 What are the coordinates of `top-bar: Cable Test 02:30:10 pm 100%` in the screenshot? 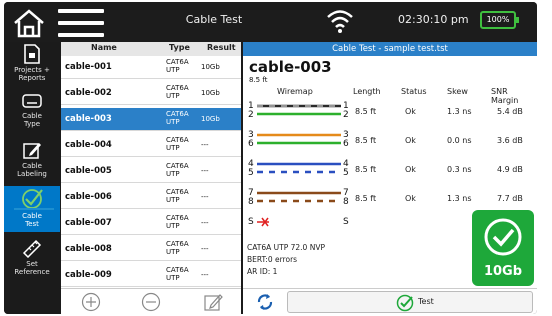 It's located at (270, 22).